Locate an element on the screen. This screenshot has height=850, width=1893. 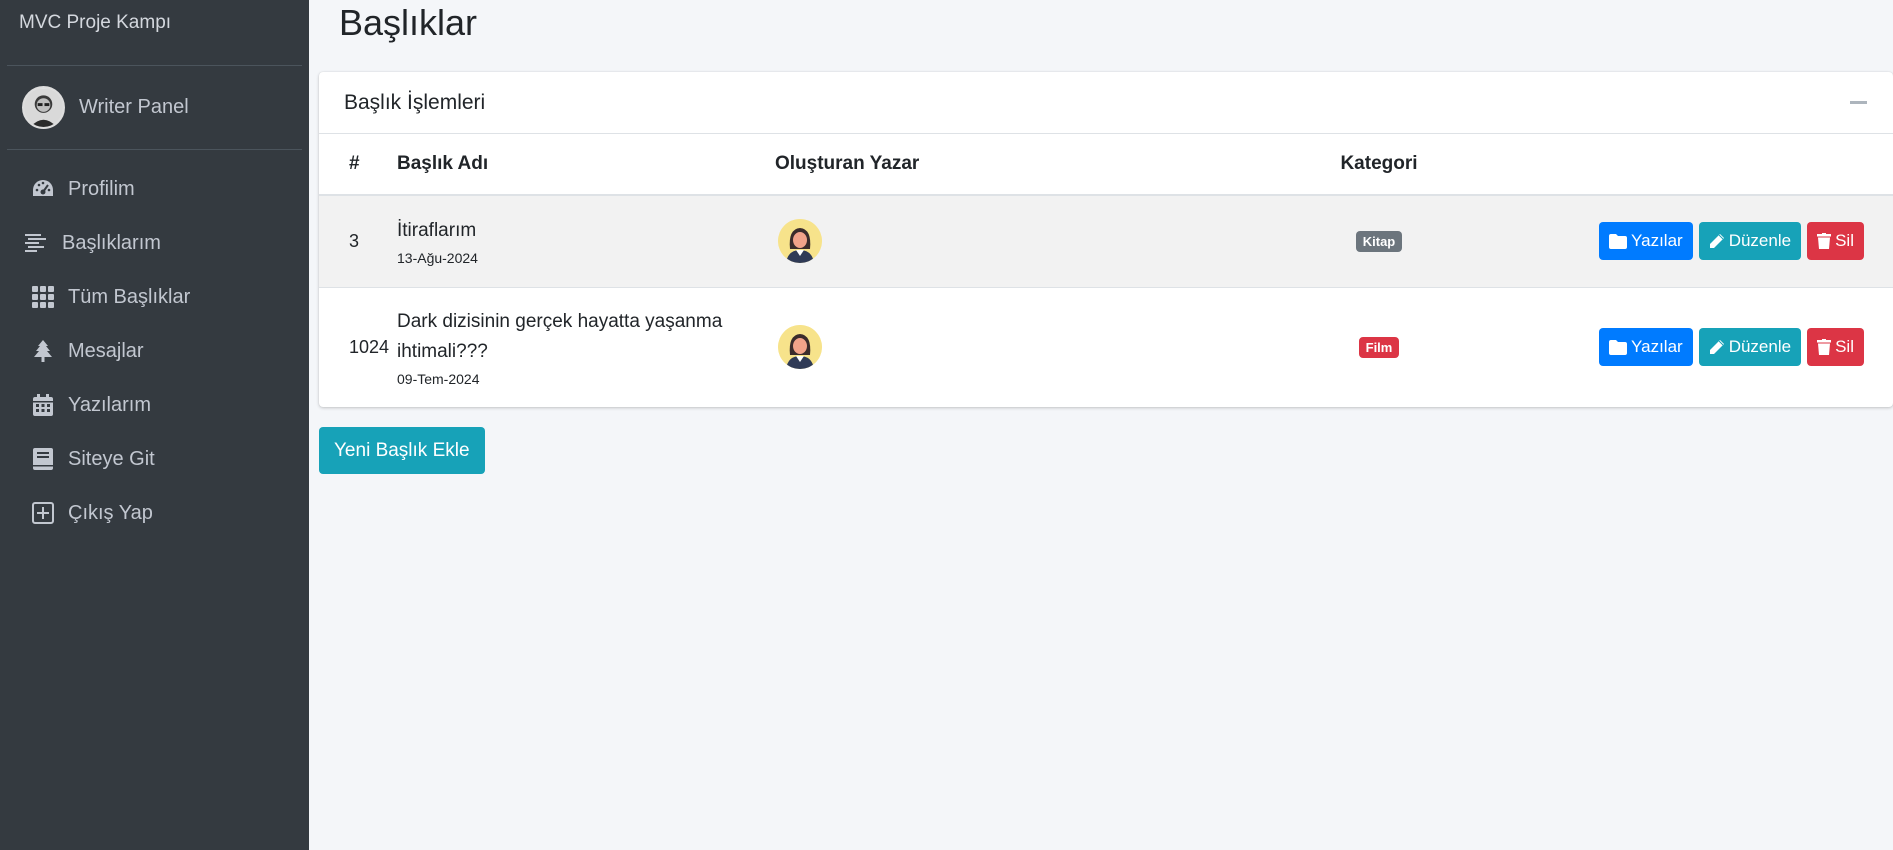
minus-icon is located at coordinates (1858, 102).